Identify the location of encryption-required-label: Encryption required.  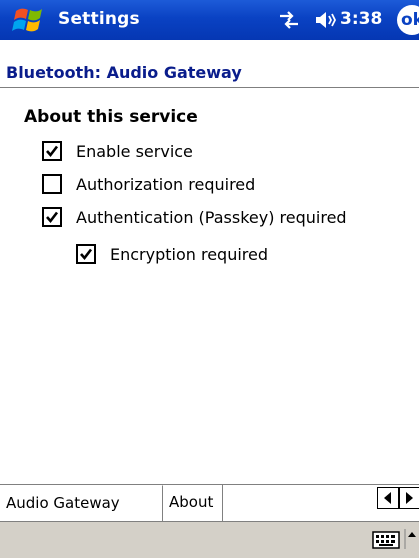
(189, 254).